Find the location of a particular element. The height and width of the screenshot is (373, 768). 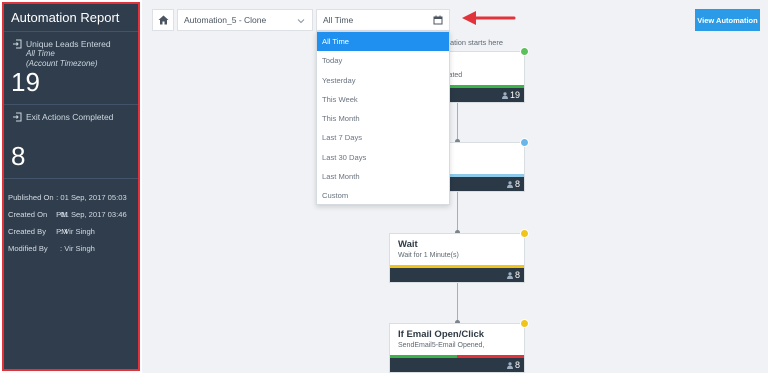

exit-icon is located at coordinates (17, 117).